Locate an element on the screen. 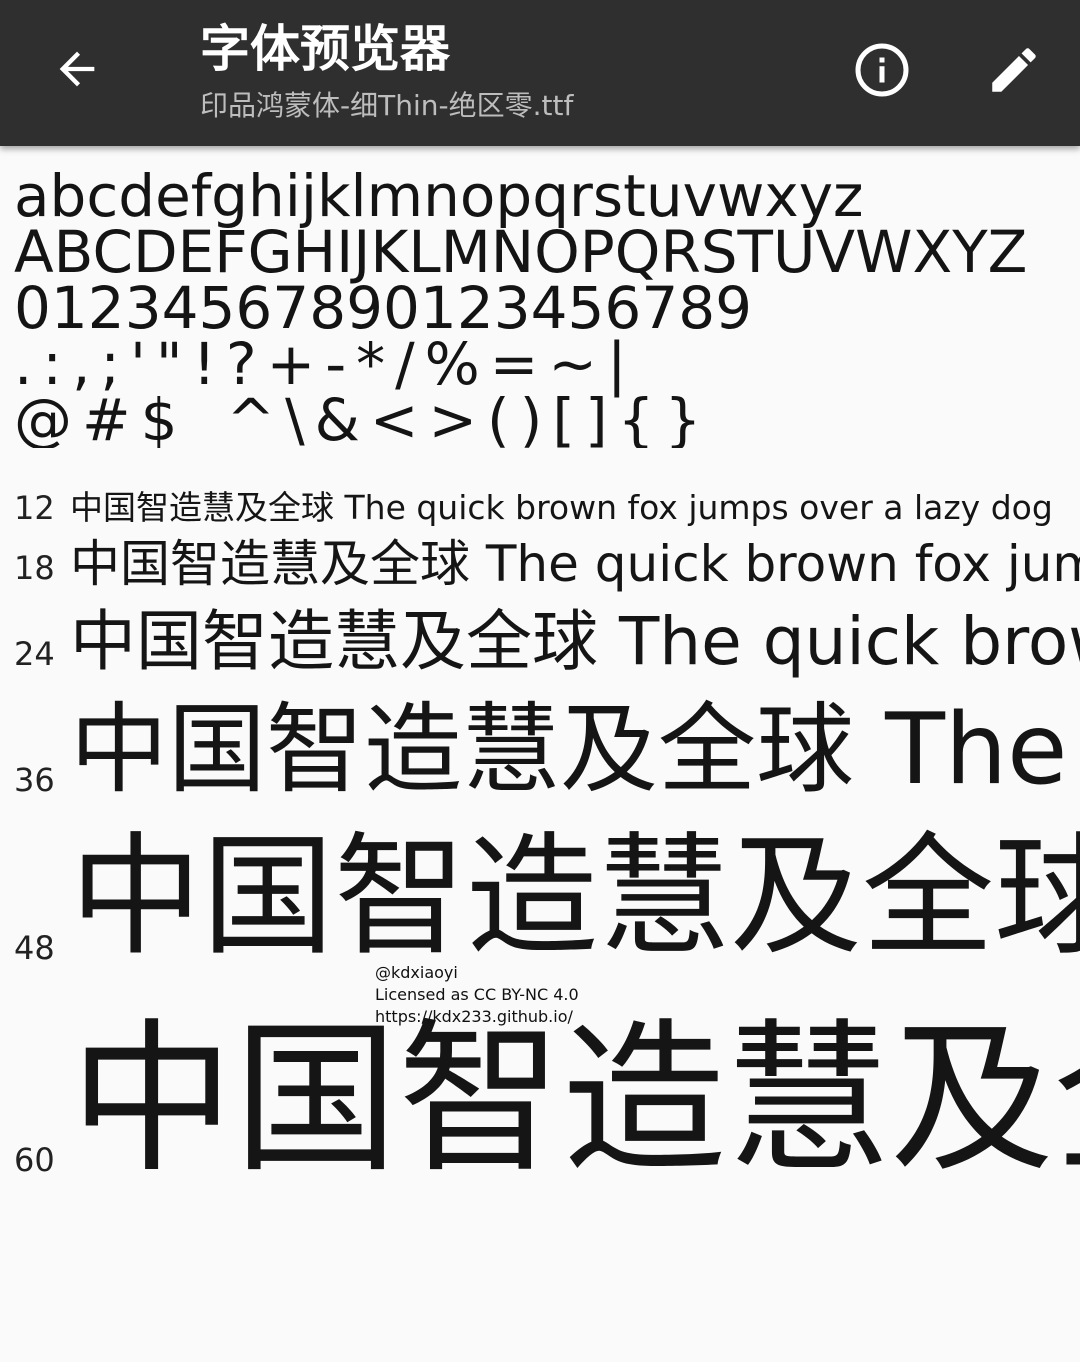 This screenshot has height=1362, width=1080. sample-row: 36 中国智造慧及全球 The quick brown fox is located at coordinates (540, 750).